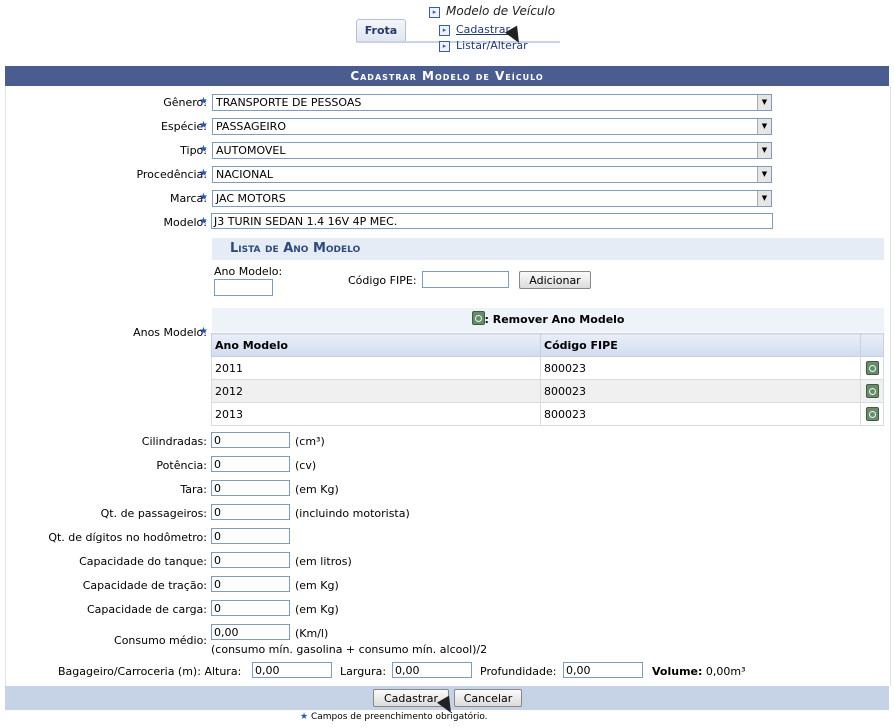 Image resolution: width=894 pixels, height=728 pixels. Describe the element at coordinates (248, 271) in the screenshot. I see `ano-modelo-label: Ano Modelo:` at that location.